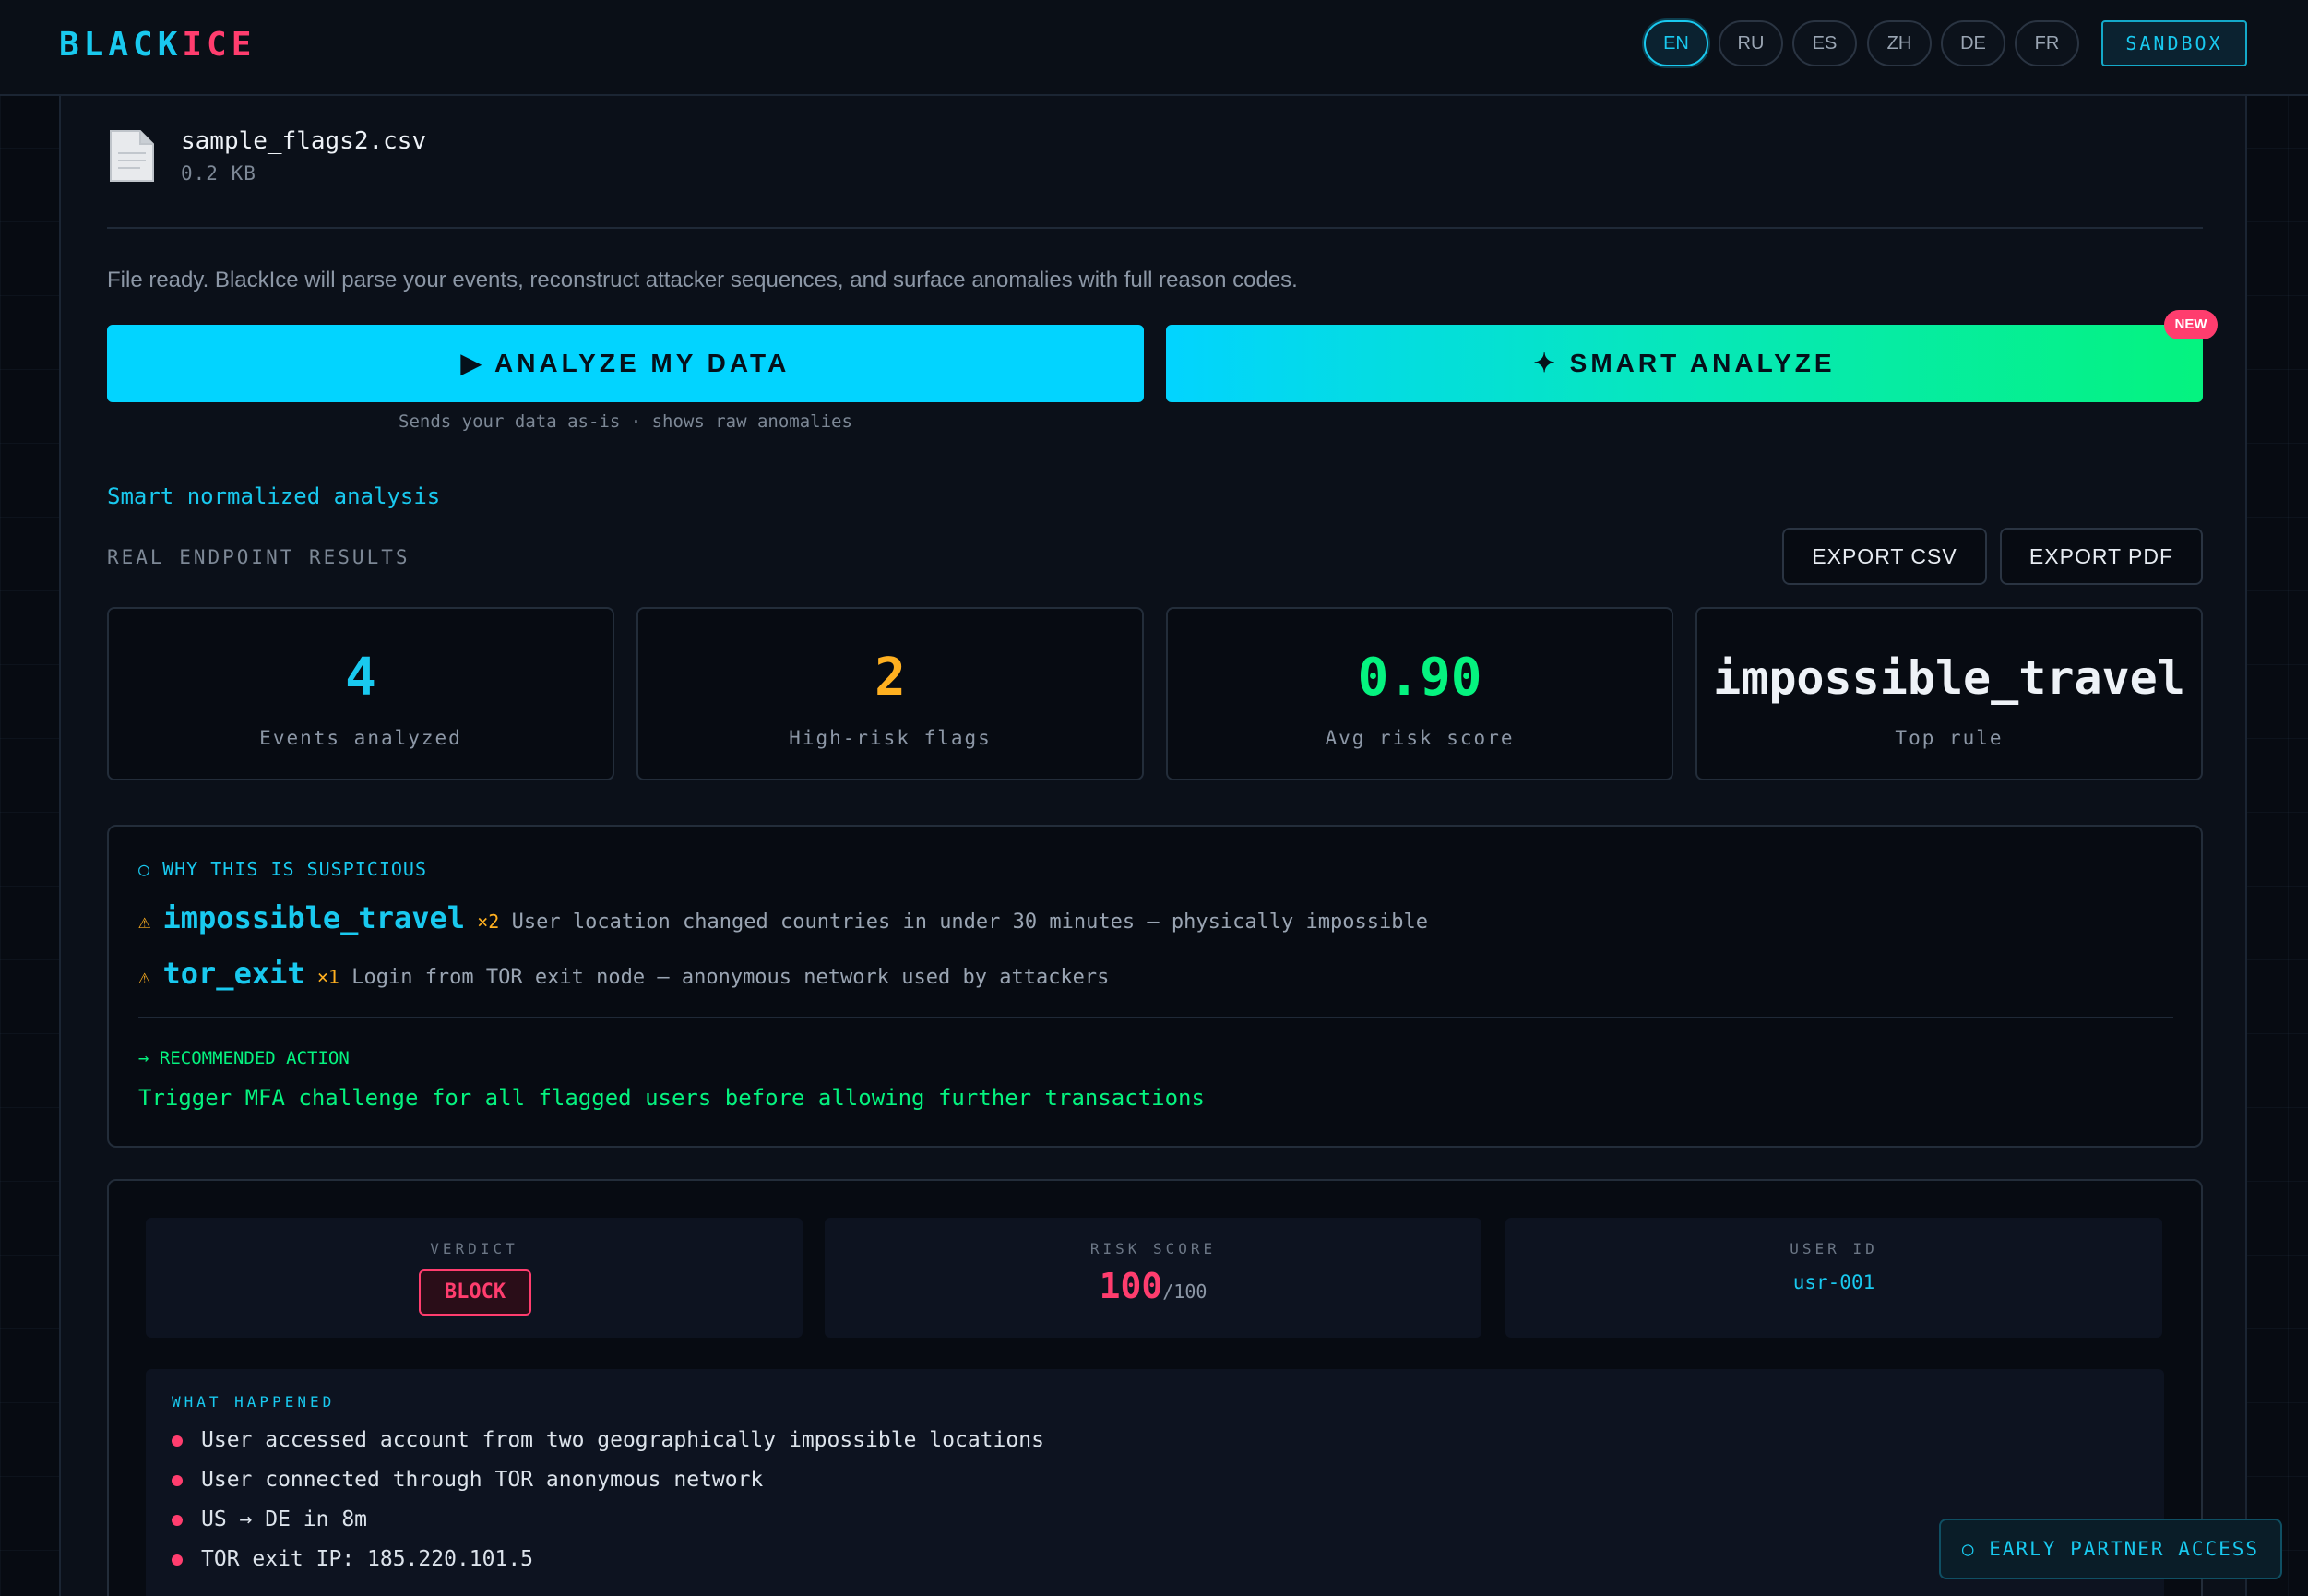 This screenshot has height=1596, width=2308. Describe the element at coordinates (1834, 1248) in the screenshot. I see `user-id-label: USER ID` at that location.